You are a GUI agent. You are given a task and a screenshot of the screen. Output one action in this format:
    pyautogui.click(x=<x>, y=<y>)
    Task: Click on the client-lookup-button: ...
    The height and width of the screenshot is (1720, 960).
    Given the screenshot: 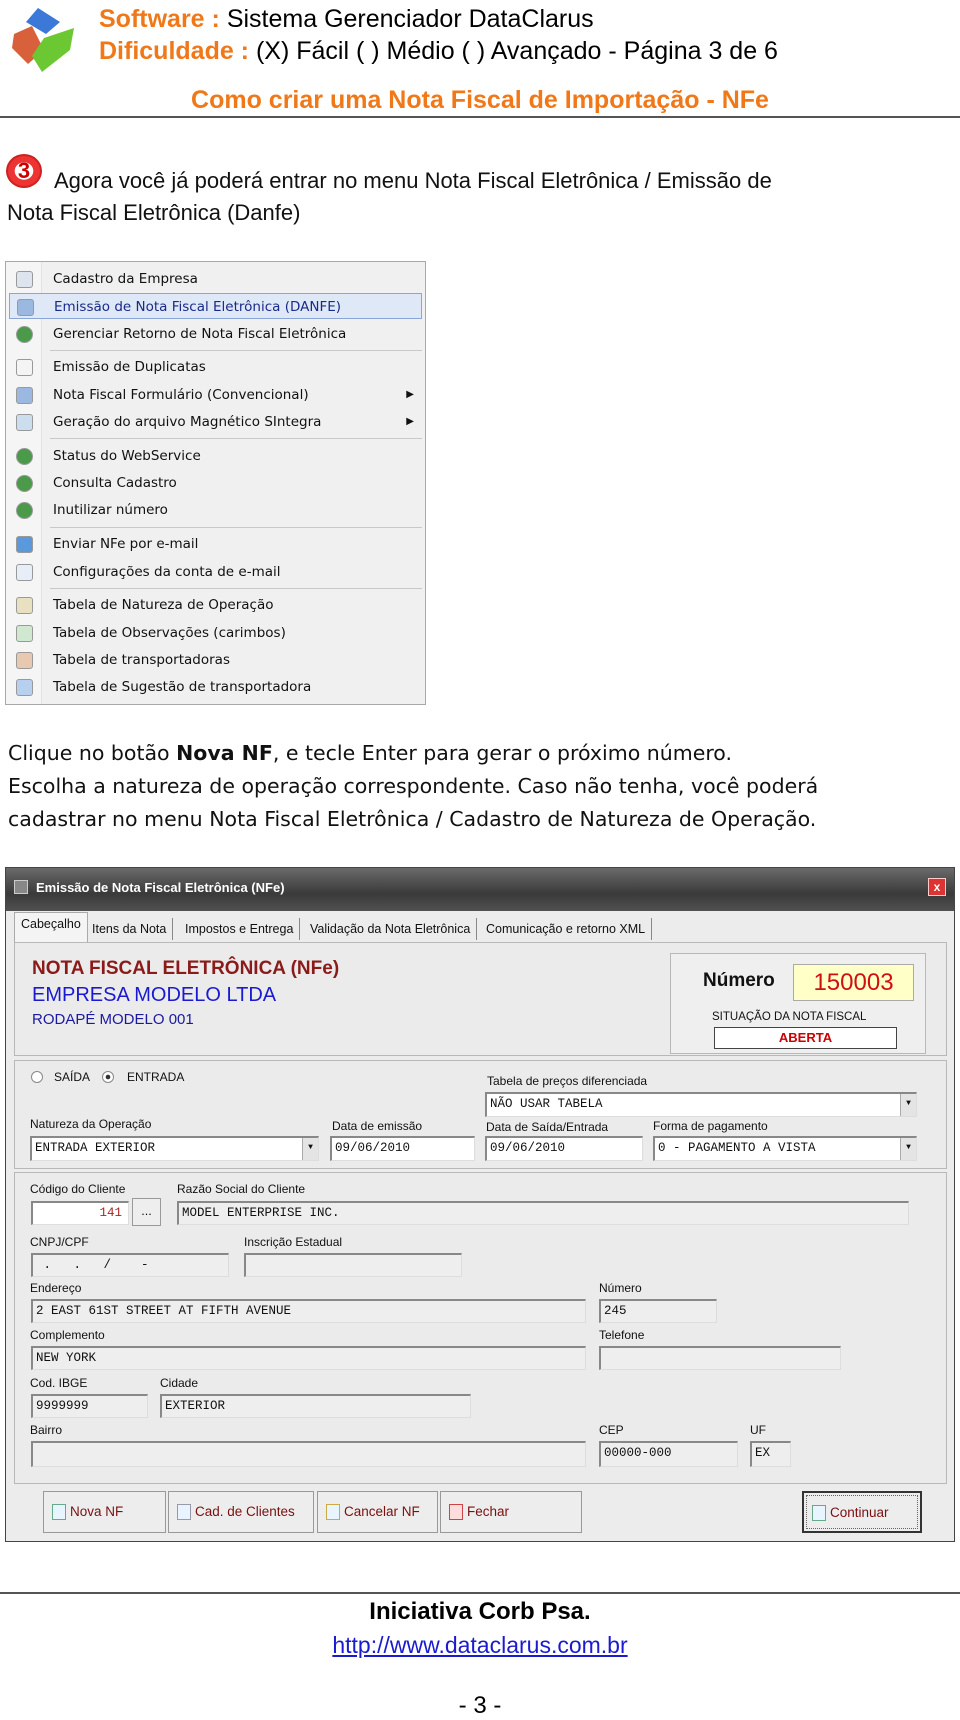 What is the action you would take?
    pyautogui.click(x=146, y=1212)
    